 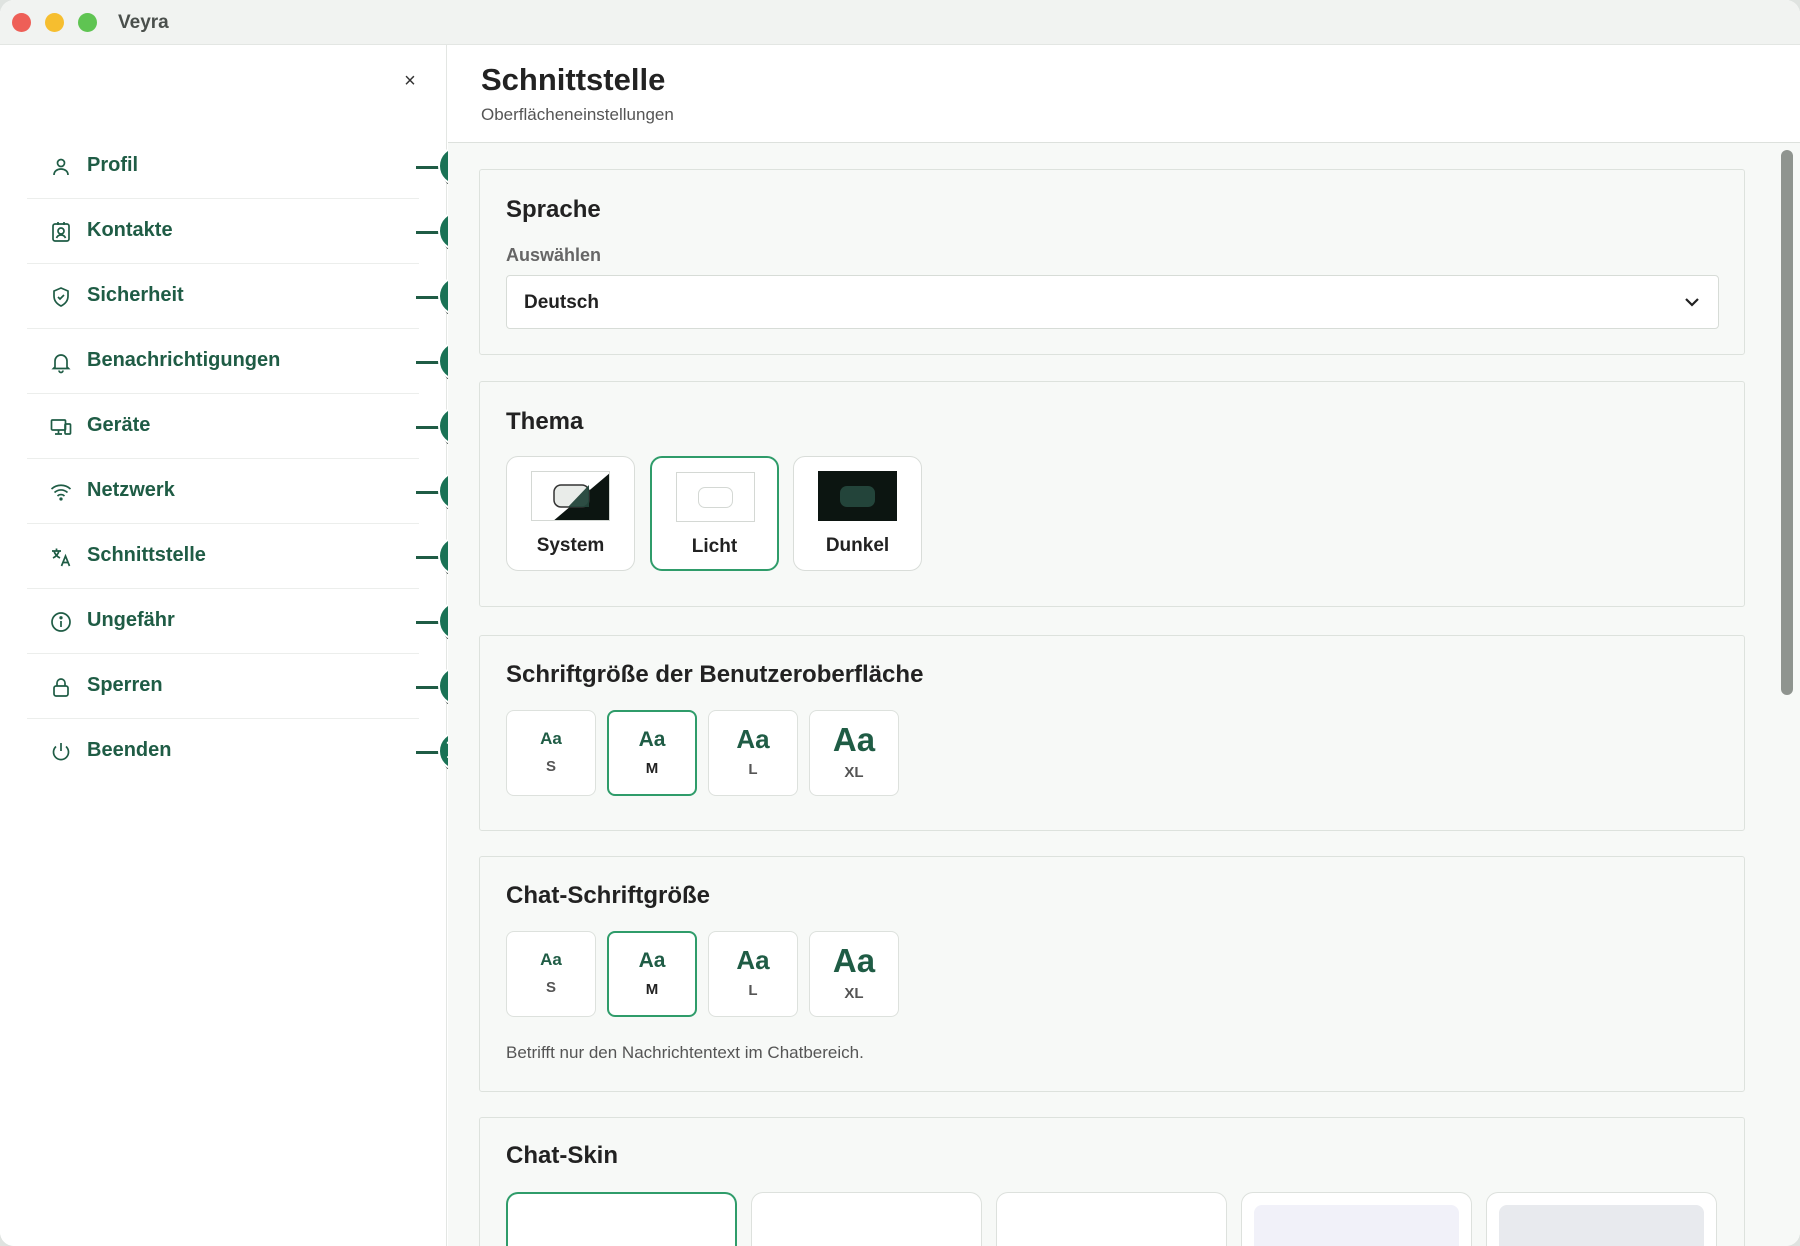 I want to click on lock-icon, so click(x=61, y=687).